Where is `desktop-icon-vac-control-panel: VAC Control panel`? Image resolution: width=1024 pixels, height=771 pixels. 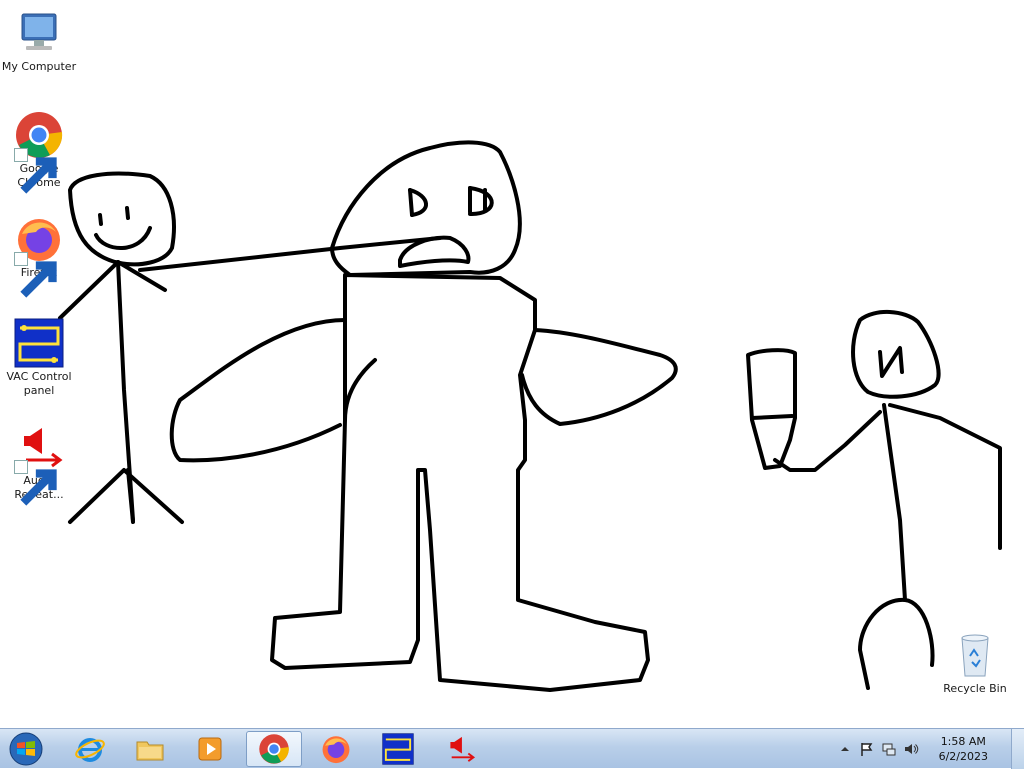 desktop-icon-vac-control-panel: VAC Control panel is located at coordinates (39, 358).